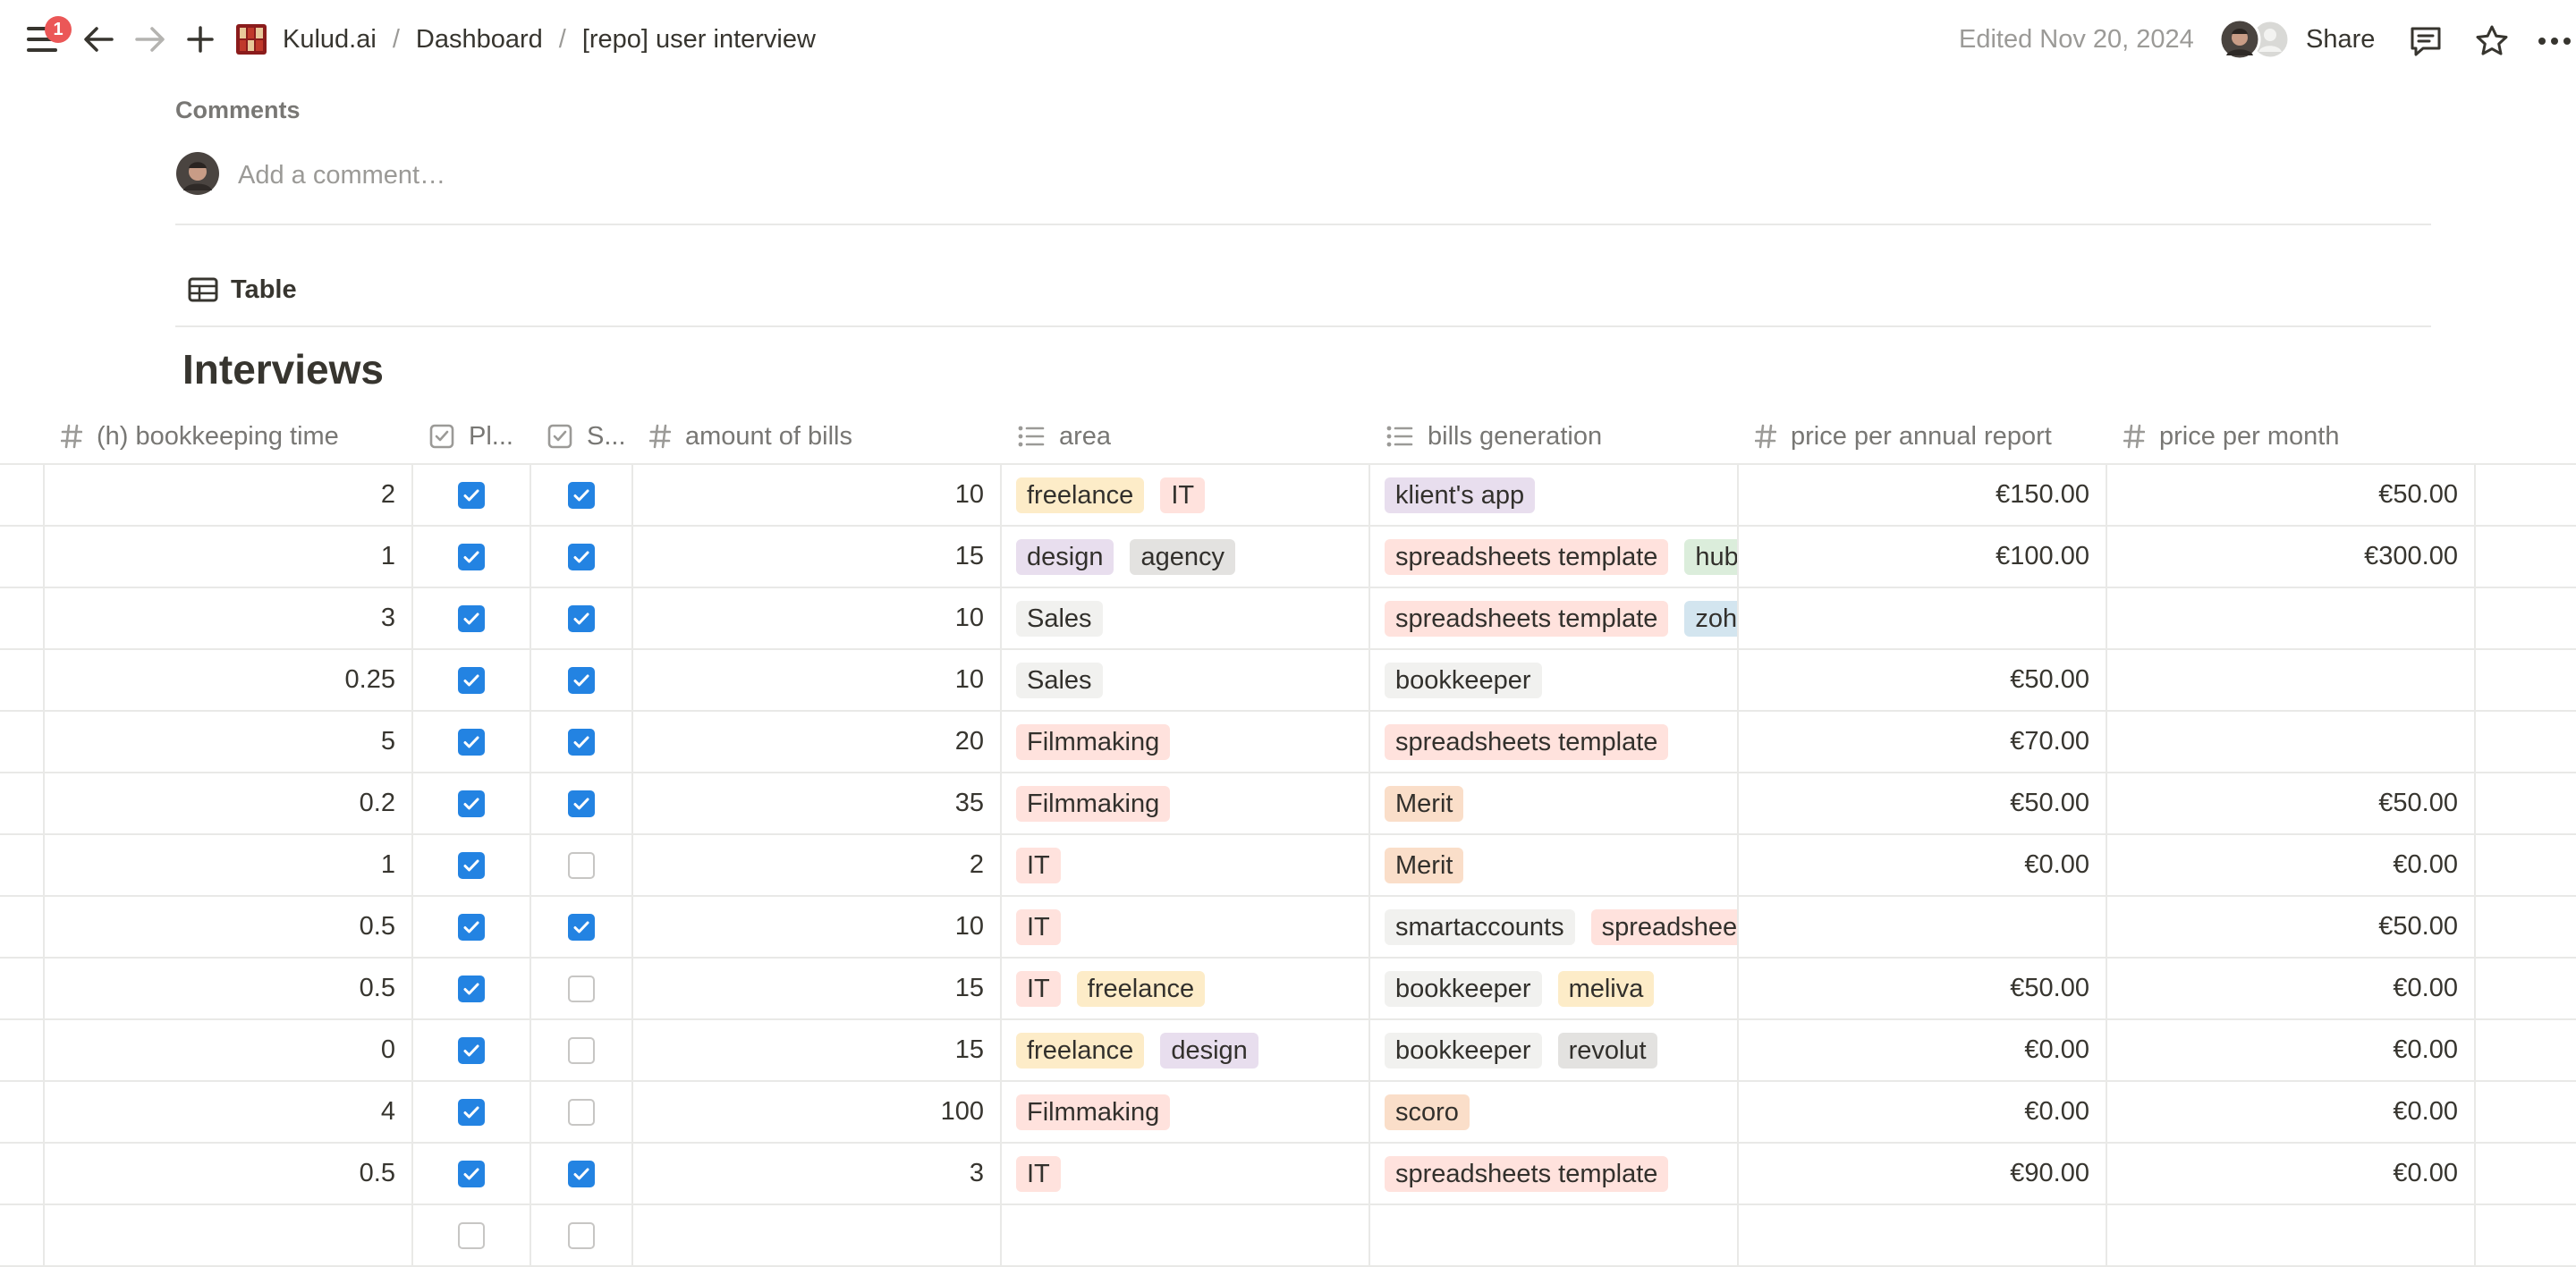  I want to click on column-header-price-per-month: price per month, so click(2296, 436).